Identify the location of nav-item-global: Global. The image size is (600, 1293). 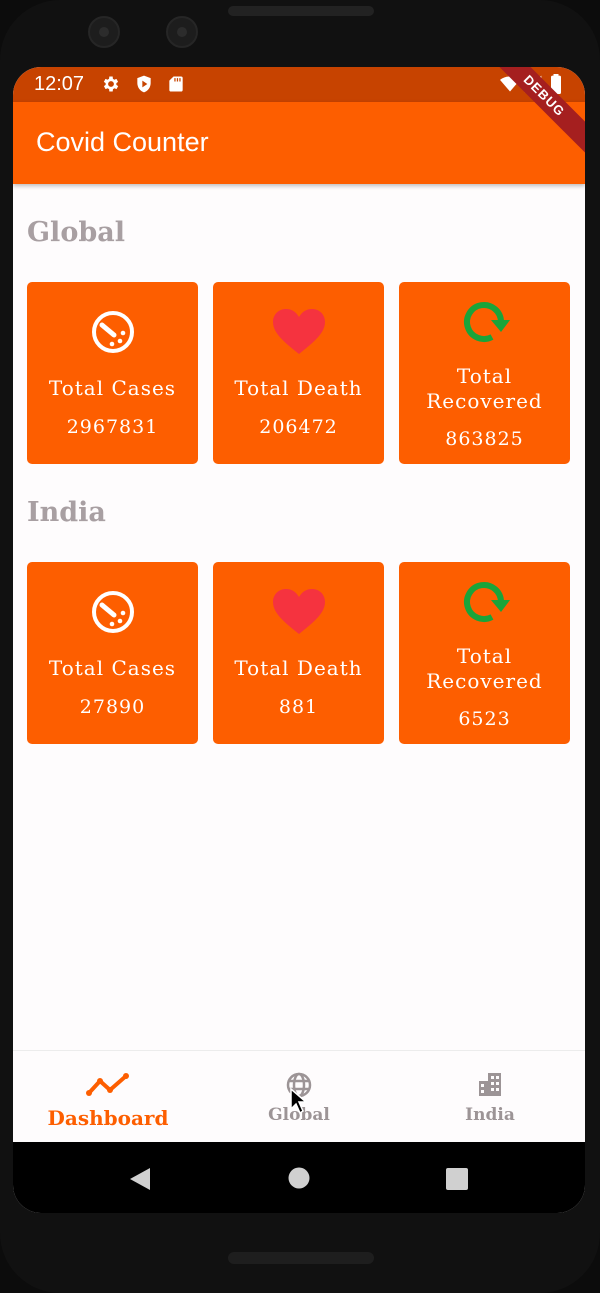
(299, 1097).